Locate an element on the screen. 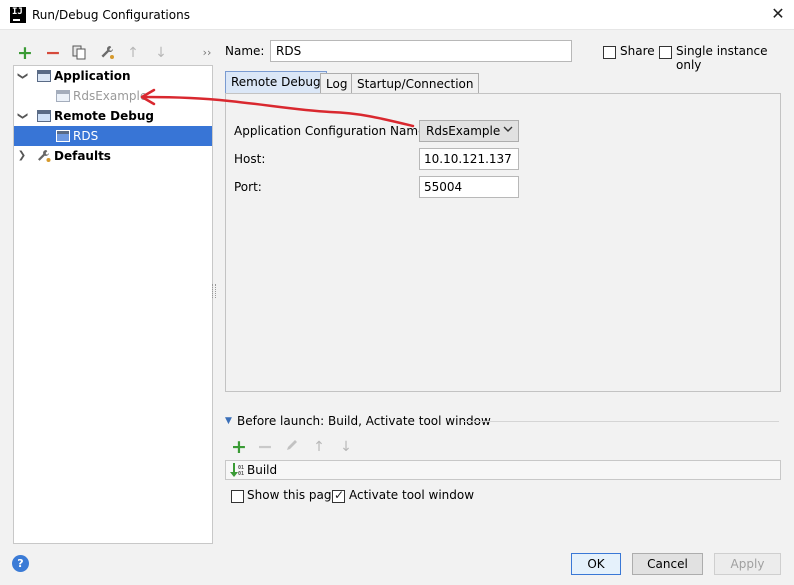 This screenshot has height=585, width=794. edit-task-pencil-icon is located at coordinates (292, 447).